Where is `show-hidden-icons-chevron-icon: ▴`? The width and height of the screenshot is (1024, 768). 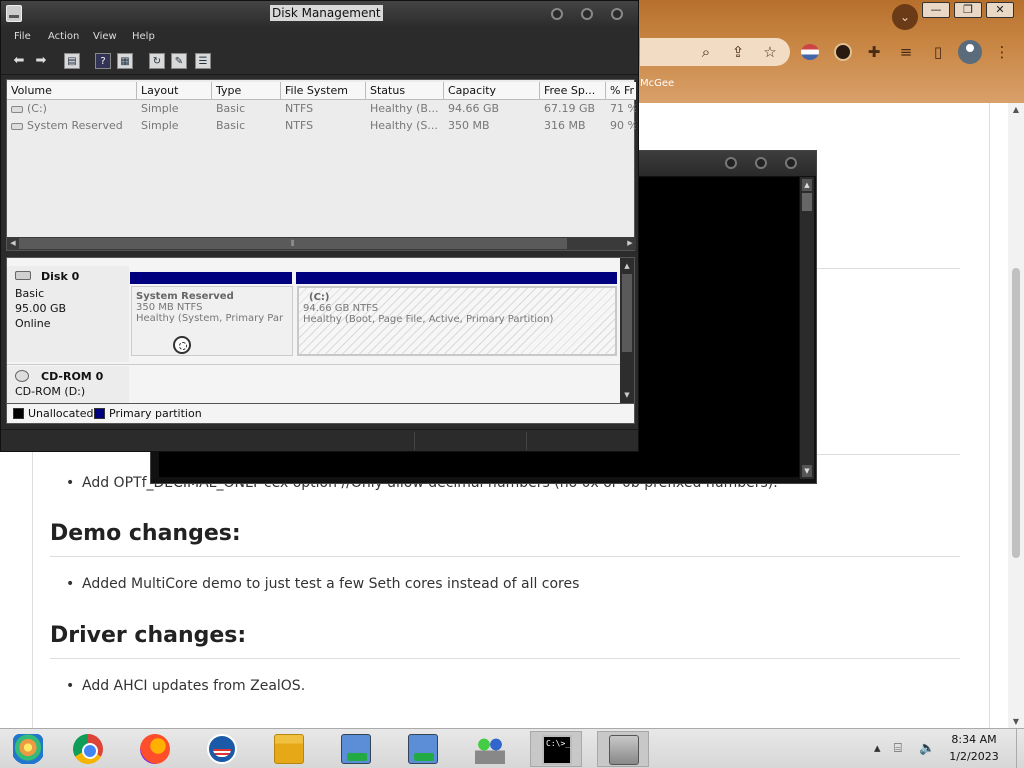
show-hidden-icons-chevron-icon: ▴ is located at coordinates (877, 748).